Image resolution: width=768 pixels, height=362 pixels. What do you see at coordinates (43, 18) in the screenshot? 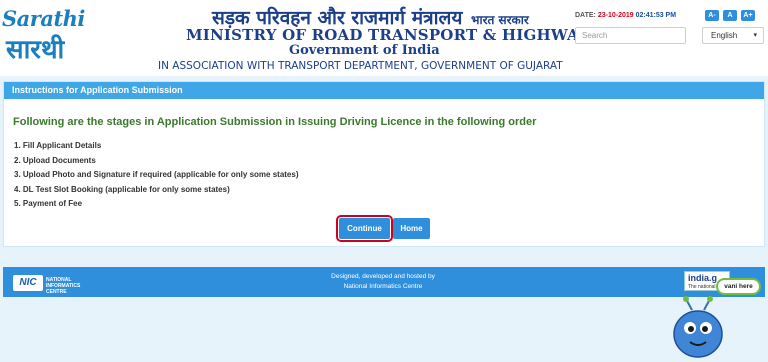
I see `logo-latin-text: Sarathi` at bounding box center [43, 18].